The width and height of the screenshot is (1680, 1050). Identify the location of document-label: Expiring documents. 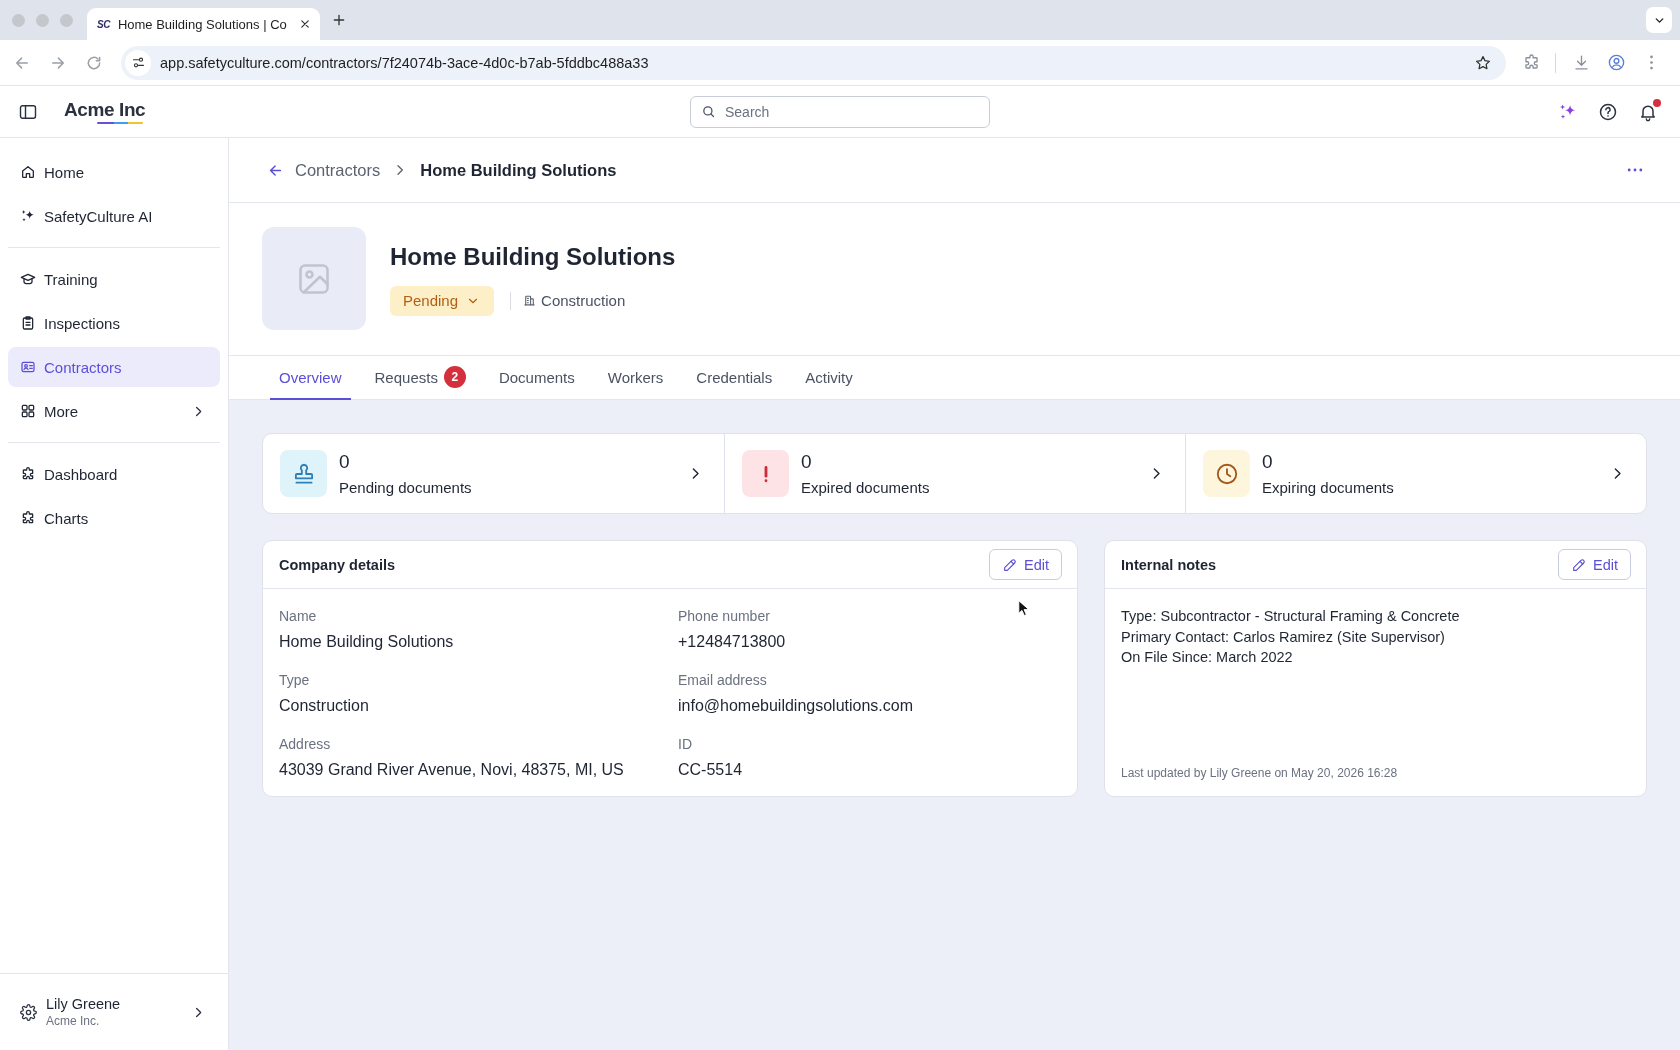
(1328, 487).